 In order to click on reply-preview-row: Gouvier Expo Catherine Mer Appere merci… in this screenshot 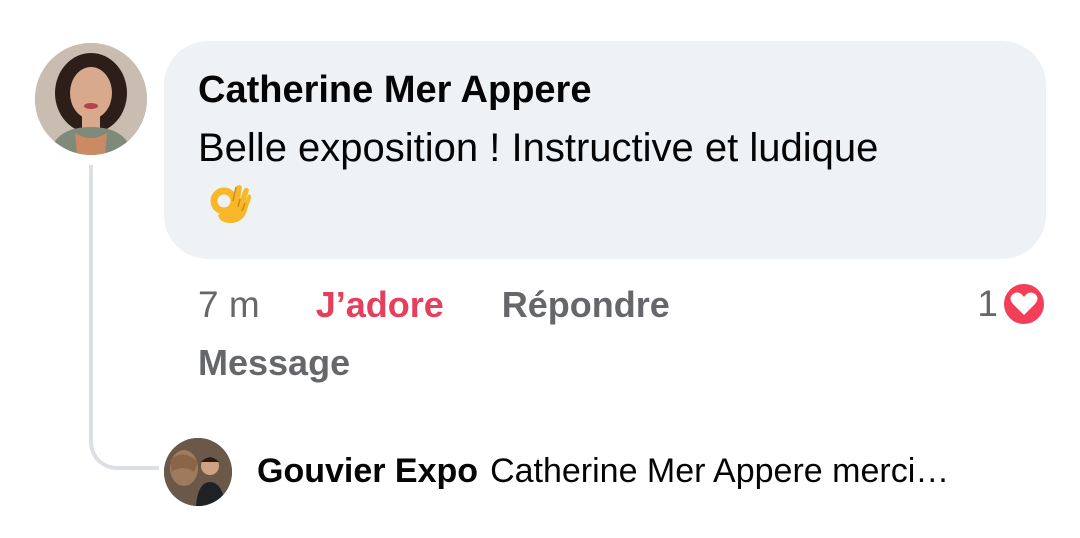, I will do `click(603, 471)`.